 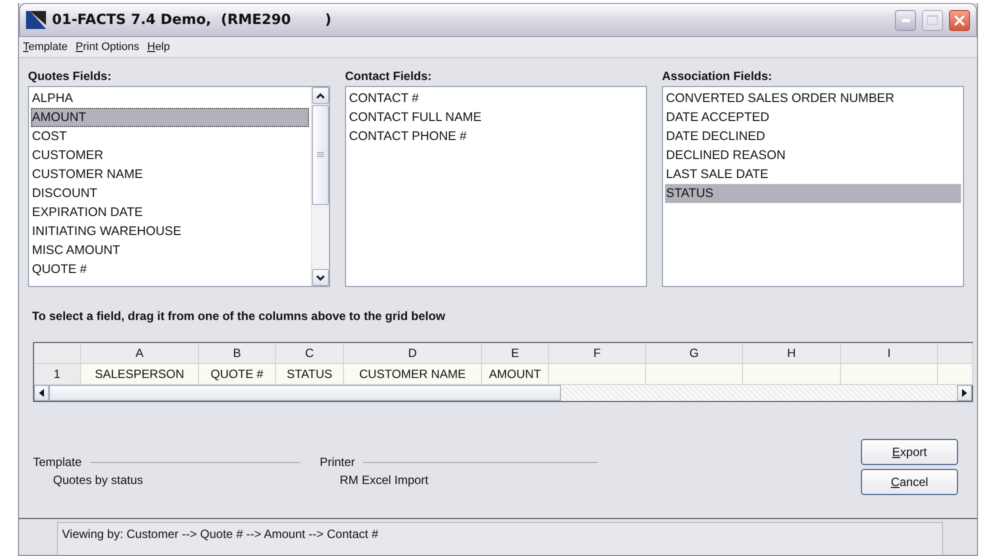 What do you see at coordinates (413, 353) in the screenshot?
I see `column-header: D` at bounding box center [413, 353].